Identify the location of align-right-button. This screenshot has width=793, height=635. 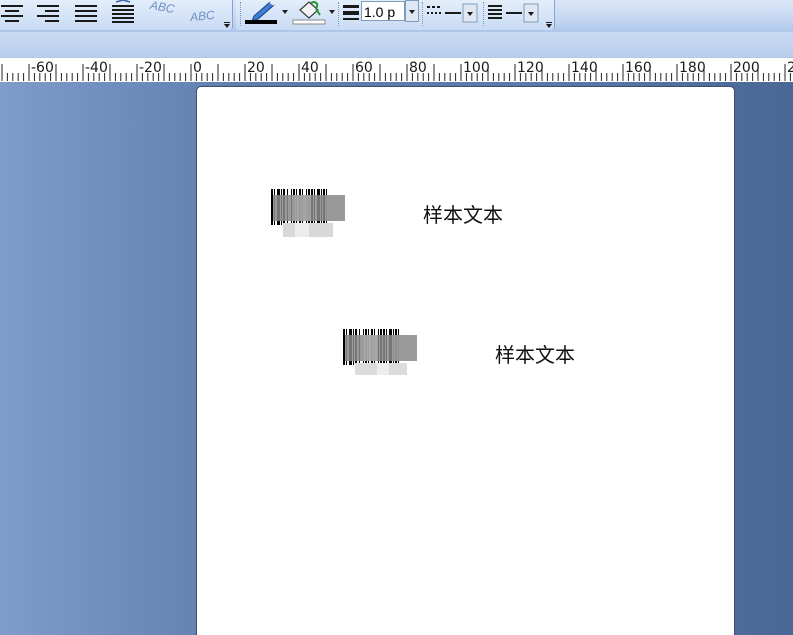
(48, 13).